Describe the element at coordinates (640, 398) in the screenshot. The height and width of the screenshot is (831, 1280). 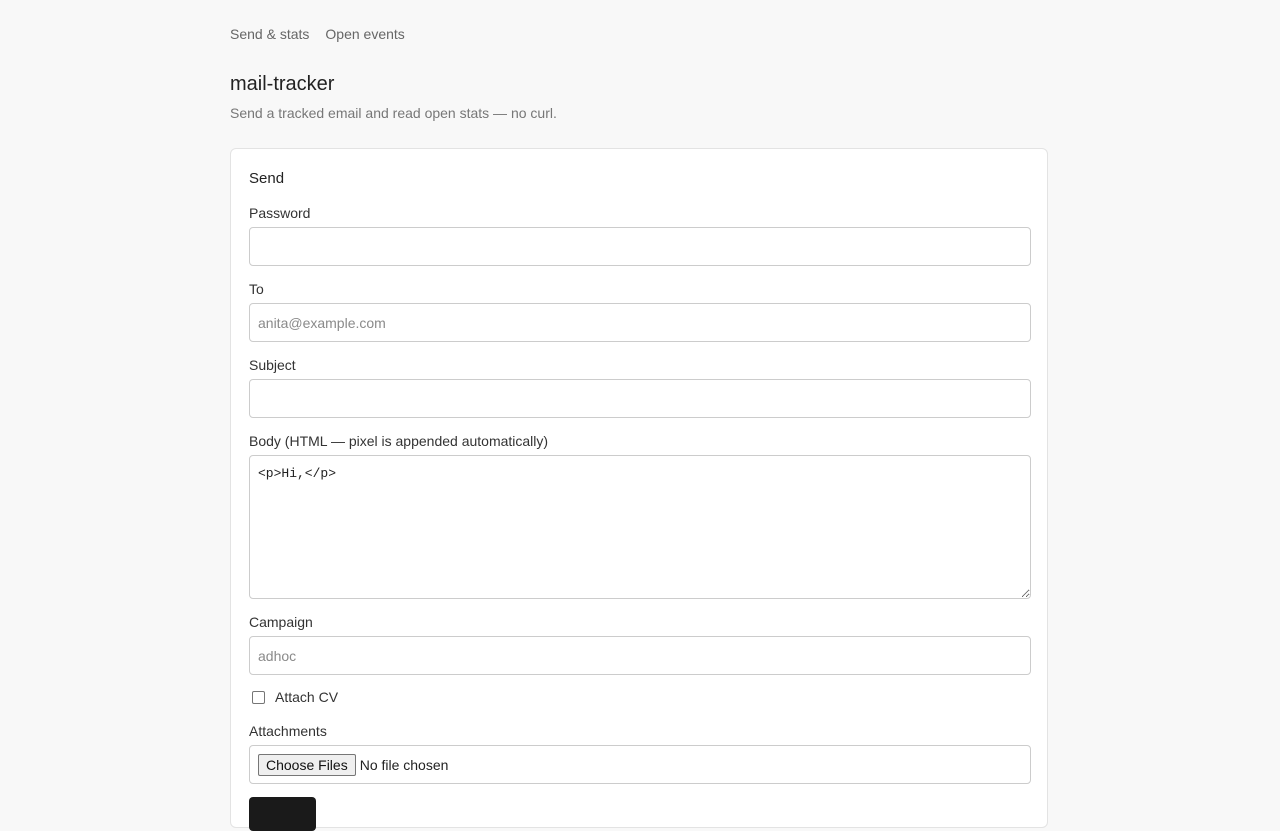
I see `subject-field` at that location.